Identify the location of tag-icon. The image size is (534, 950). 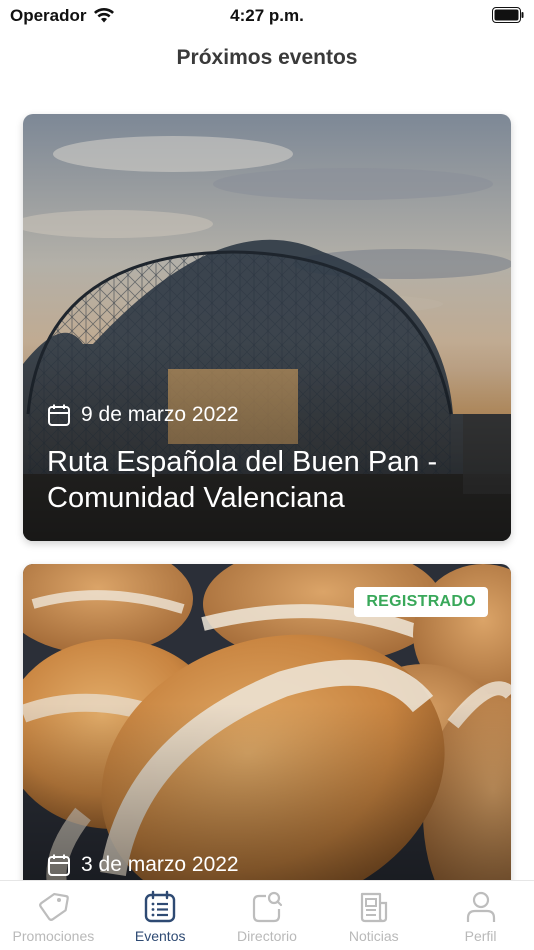
(54, 906).